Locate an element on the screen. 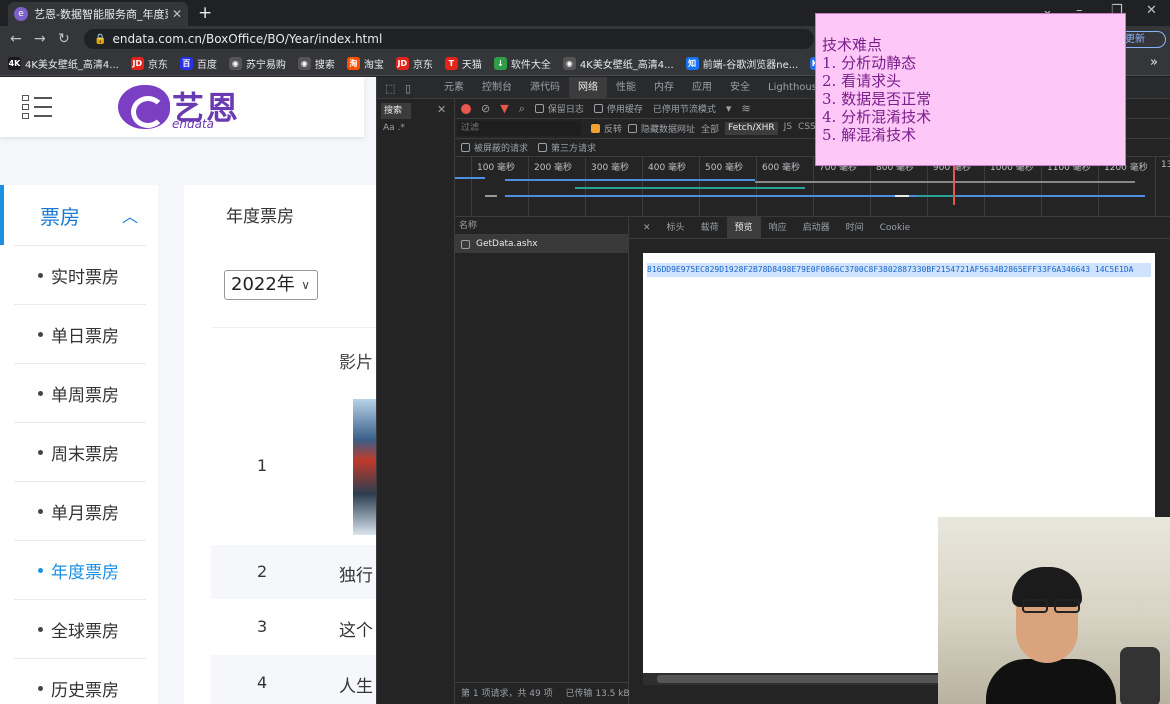  menu-icon is located at coordinates (37, 107).